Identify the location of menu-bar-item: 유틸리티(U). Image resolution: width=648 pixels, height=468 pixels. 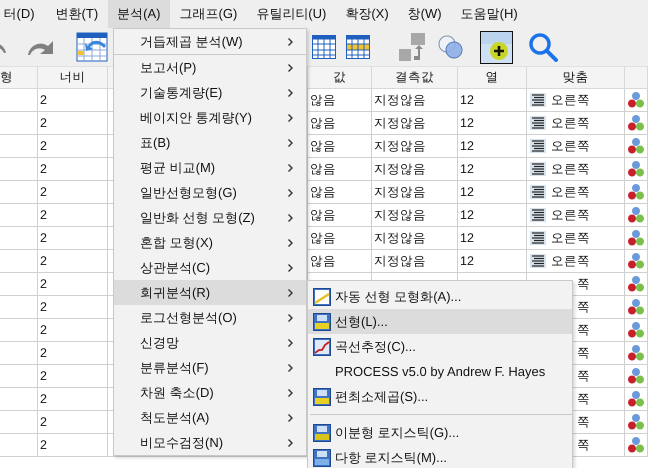
(291, 14).